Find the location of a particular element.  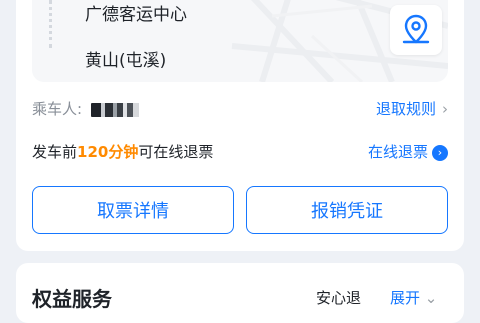

chevron-down-icon: ⌄ is located at coordinates (431, 298).